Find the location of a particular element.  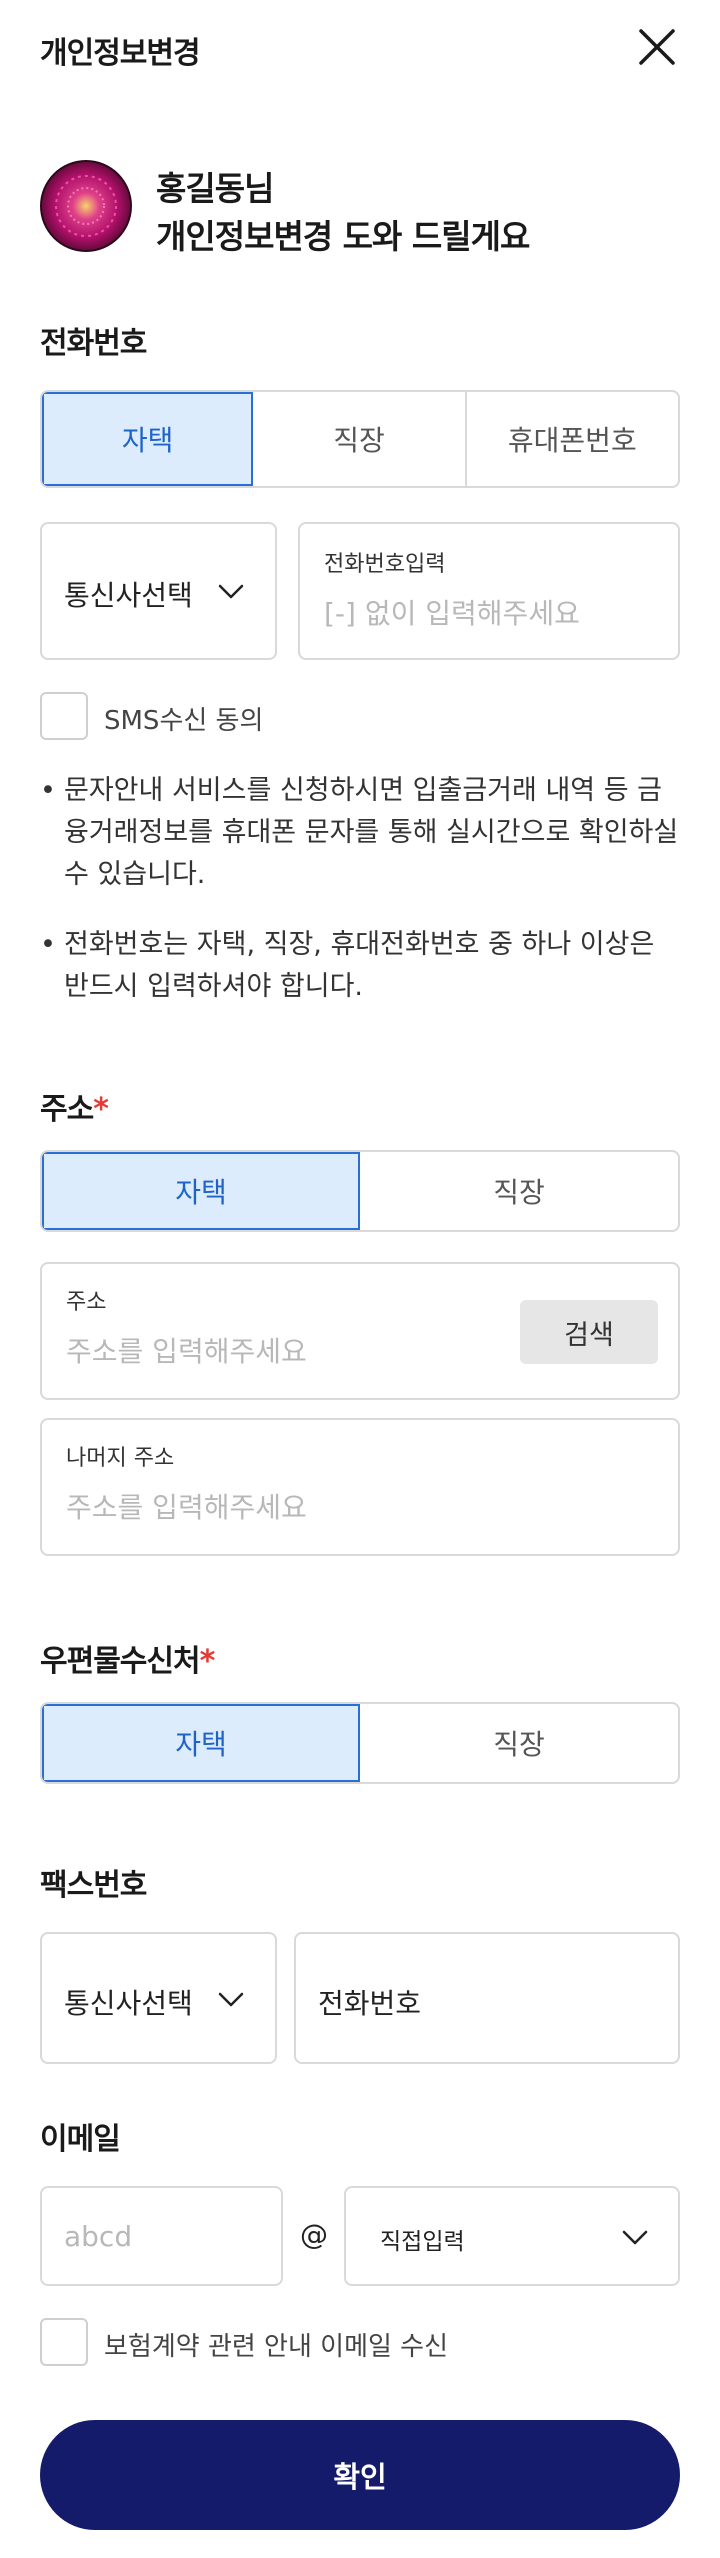

address-placeholder: 주소를 입력해주세요 is located at coordinates (186, 1351).